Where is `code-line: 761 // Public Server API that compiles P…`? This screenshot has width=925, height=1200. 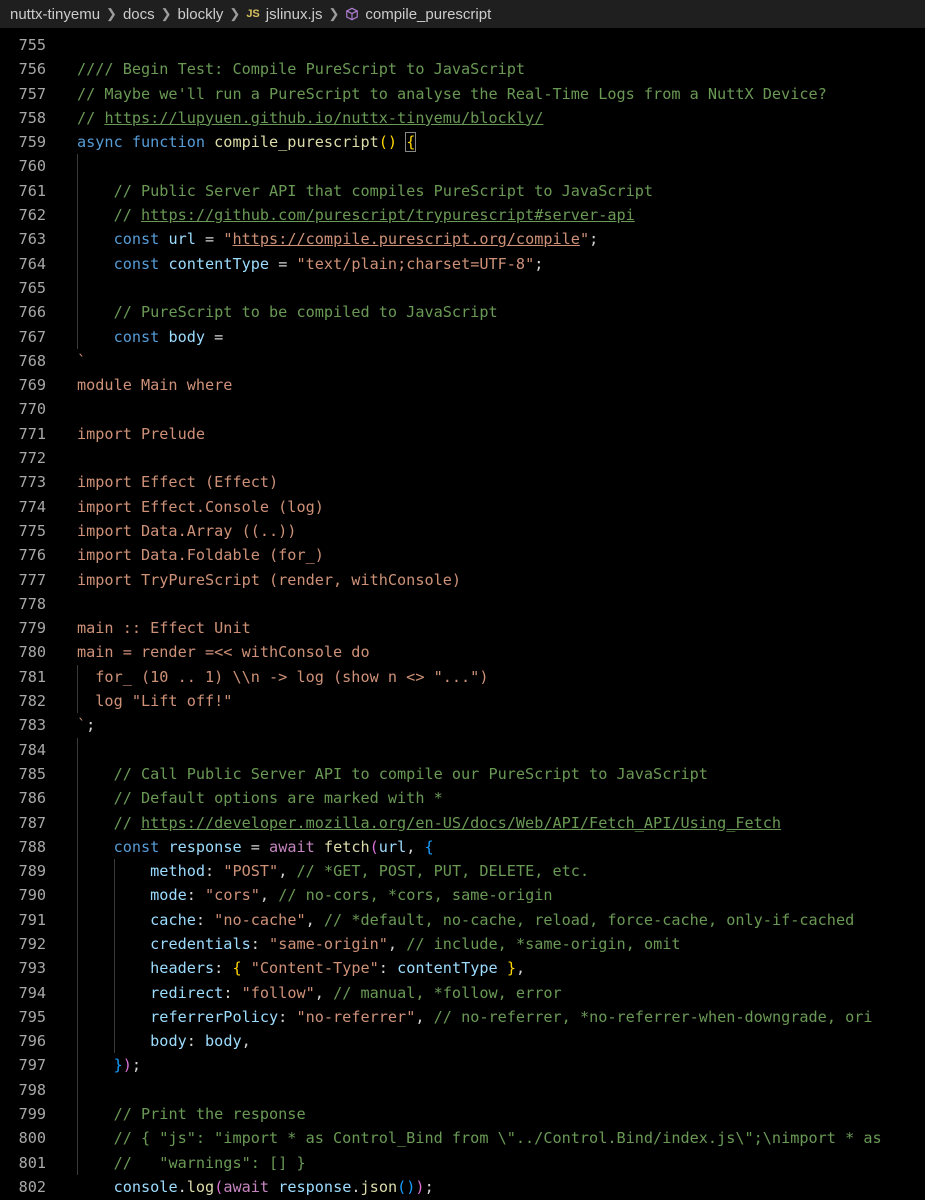
code-line: 761 // Public Server API that compiles P… is located at coordinates (462, 191).